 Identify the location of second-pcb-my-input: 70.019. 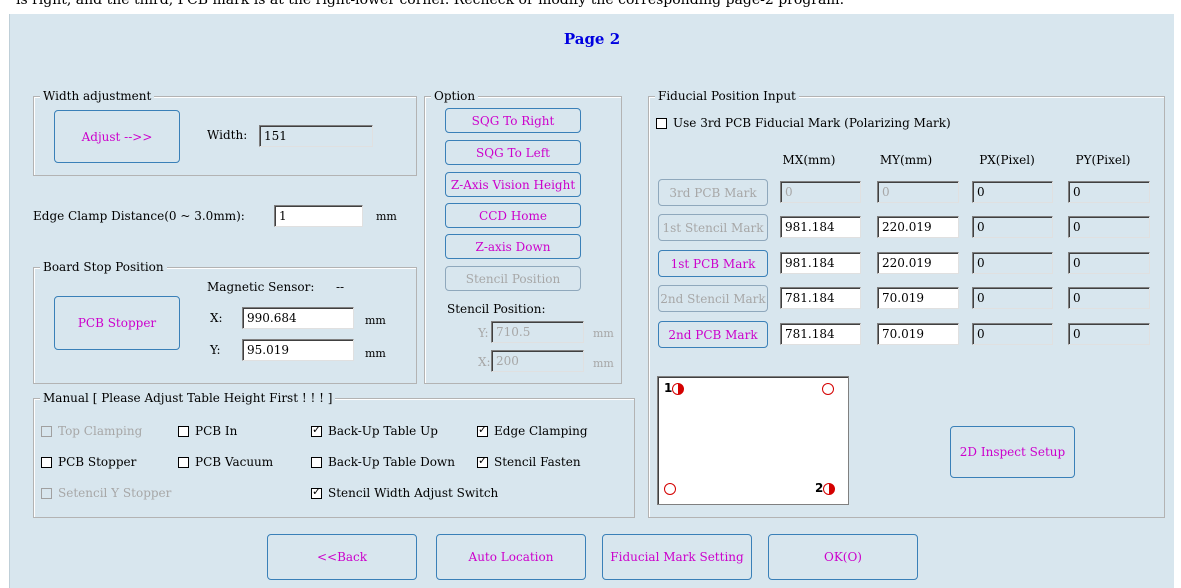
(918, 334).